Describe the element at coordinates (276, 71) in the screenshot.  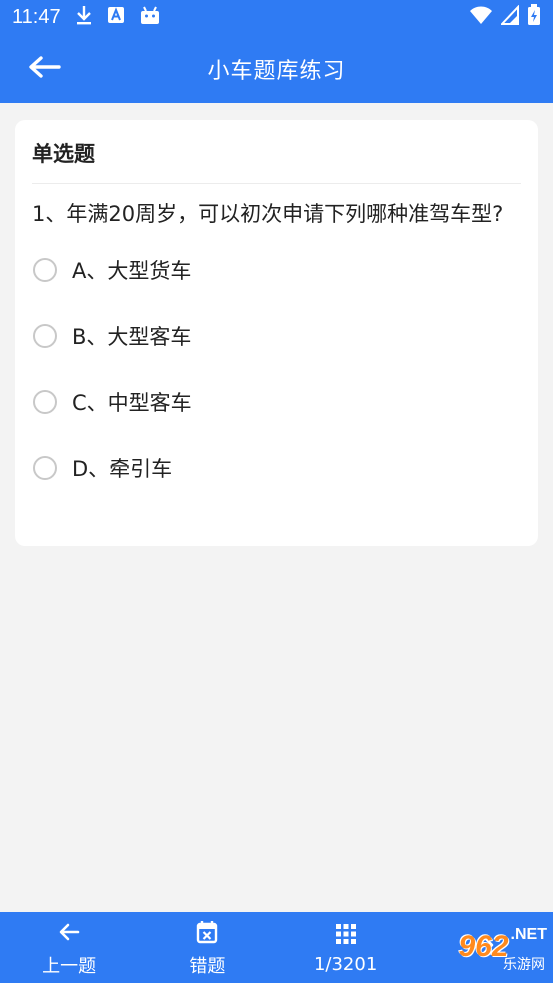
I see `page-title: 小车题库练习` at that location.